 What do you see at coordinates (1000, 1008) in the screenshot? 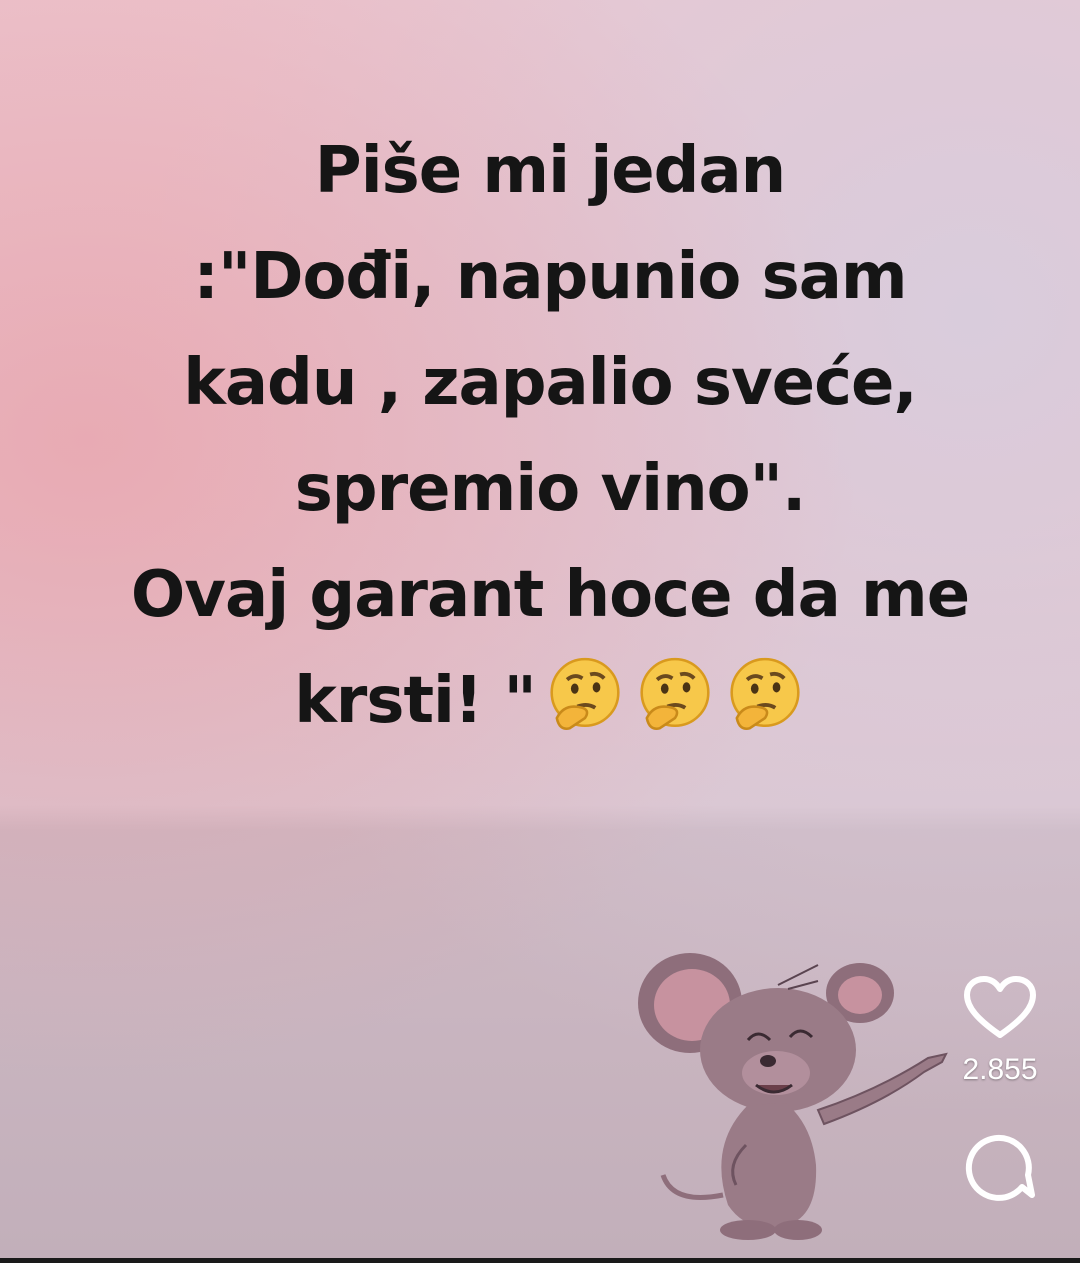
I see `heart-outline-icon` at bounding box center [1000, 1008].